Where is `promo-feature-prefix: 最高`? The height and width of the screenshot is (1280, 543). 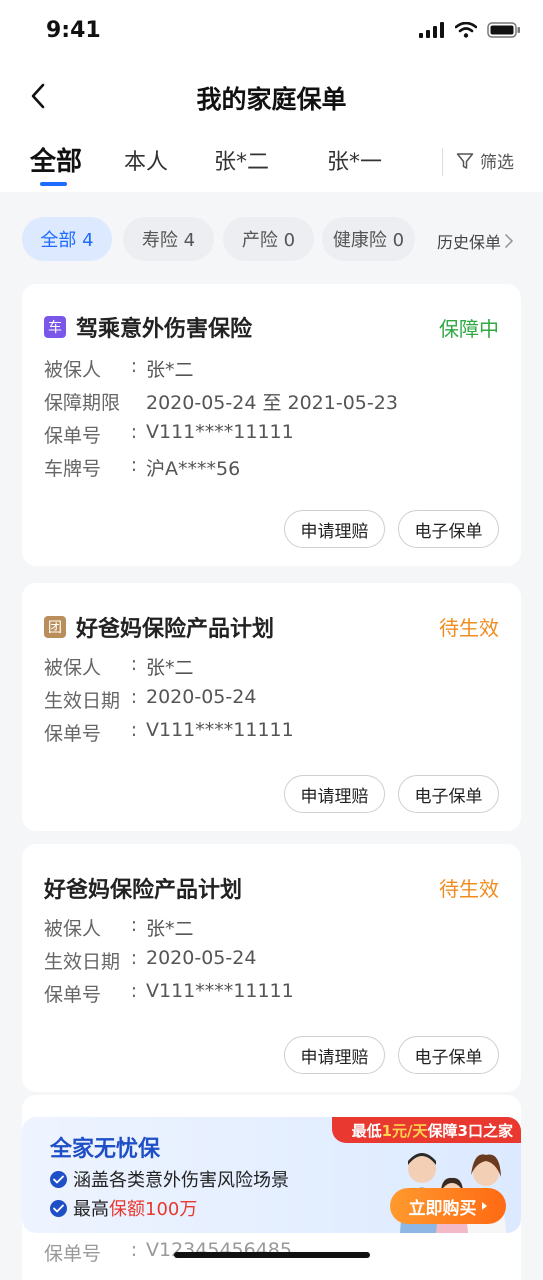
promo-feature-prefix: 最高 is located at coordinates (91, 1209).